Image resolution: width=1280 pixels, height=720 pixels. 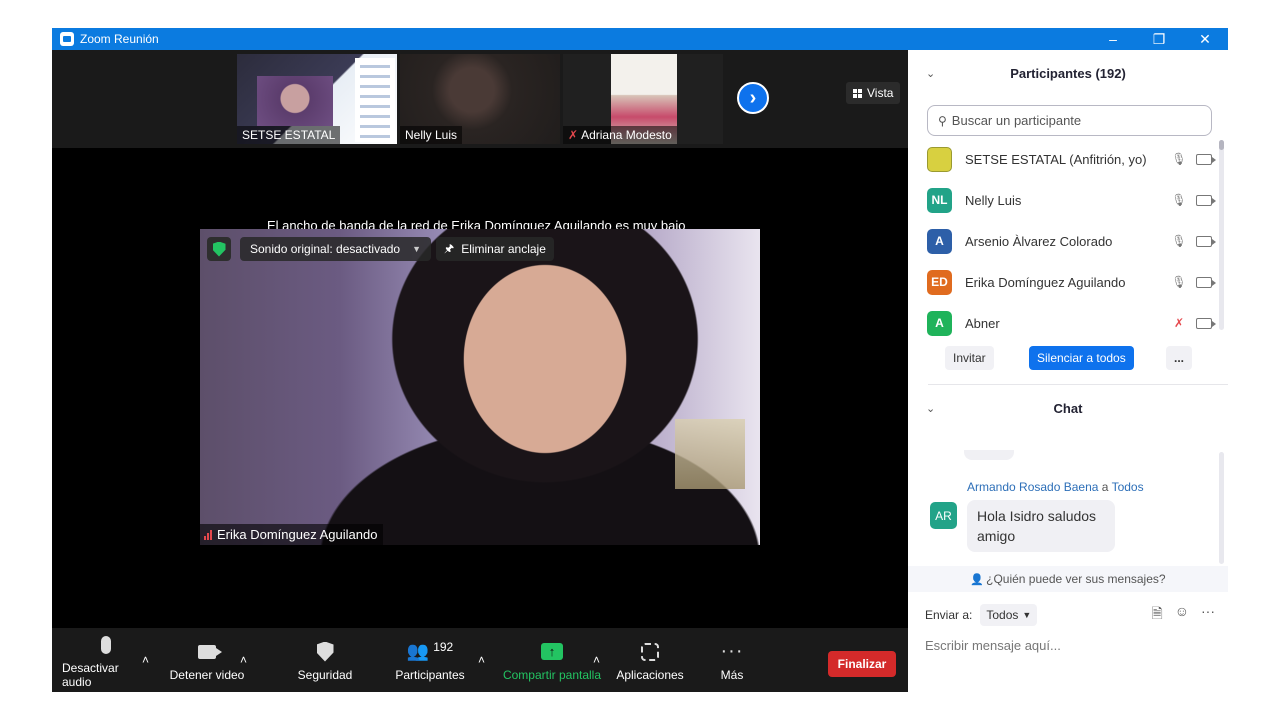 What do you see at coordinates (1071, 323) in the screenshot?
I see `participant-row: A Abner ✗` at bounding box center [1071, 323].